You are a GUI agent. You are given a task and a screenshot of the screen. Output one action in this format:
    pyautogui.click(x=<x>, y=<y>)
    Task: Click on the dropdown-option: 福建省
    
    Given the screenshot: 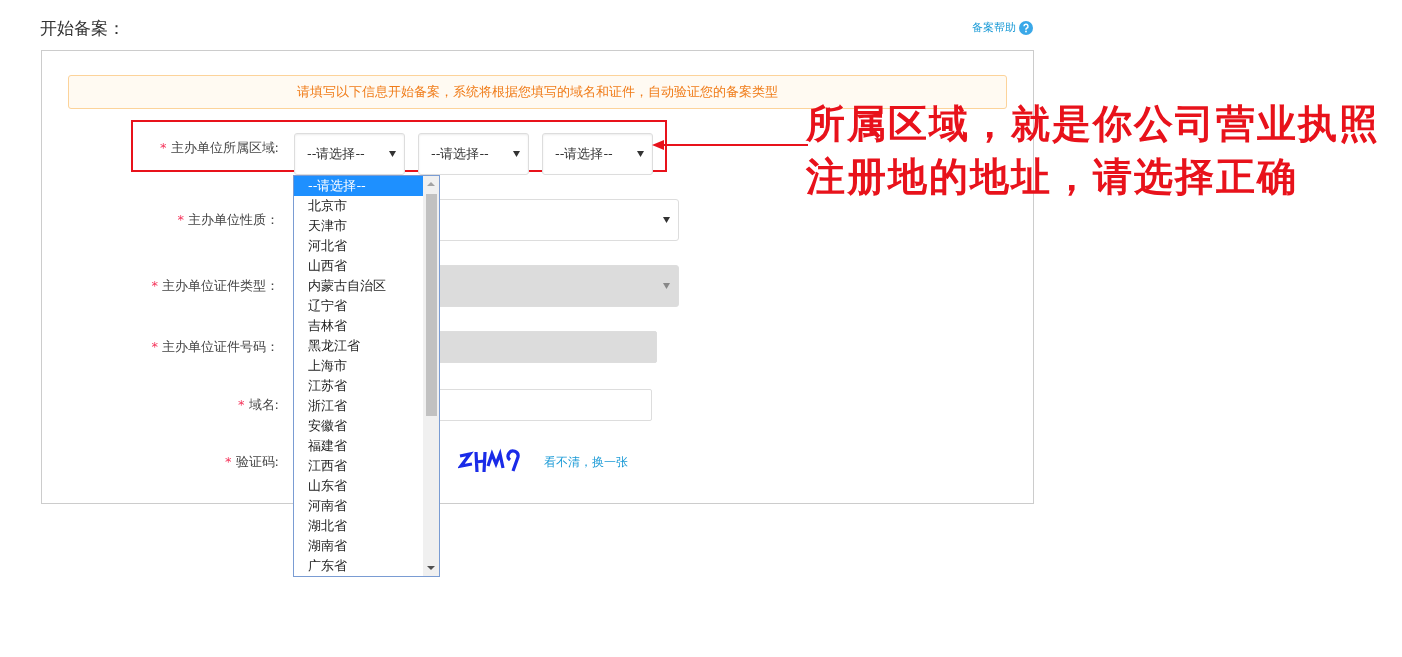 What is the action you would take?
    pyautogui.click(x=358, y=446)
    